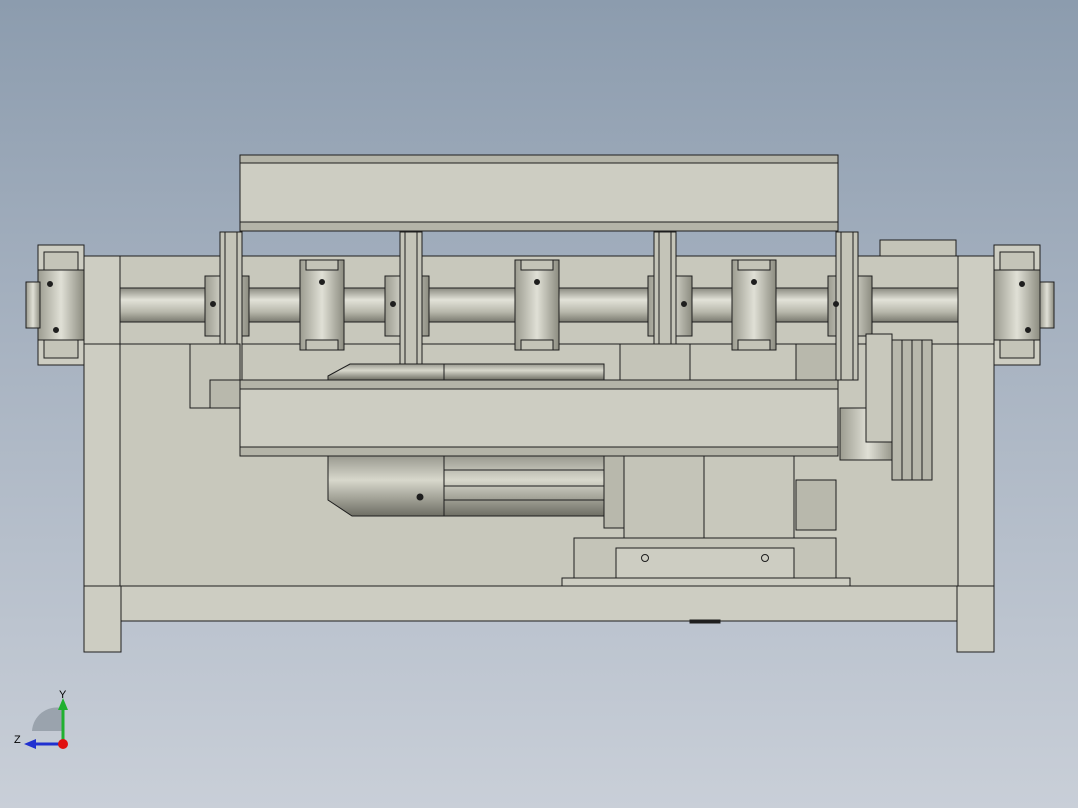  Describe the element at coordinates (539, 418) in the screenshot. I see `lower-beam` at that location.